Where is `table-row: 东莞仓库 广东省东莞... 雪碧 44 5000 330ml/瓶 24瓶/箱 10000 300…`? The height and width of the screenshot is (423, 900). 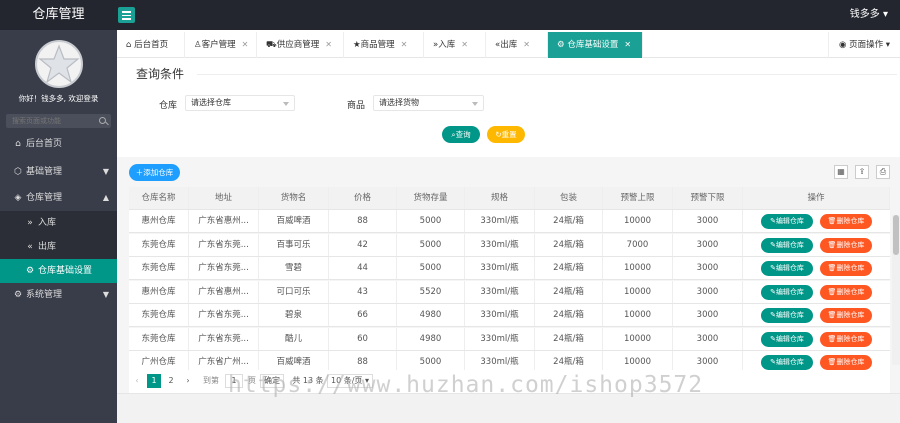
table-row: 东莞仓库 广东省东莞... 雪碧 44 5000 330ml/瓶 24瓶/箱 10000 300… is located at coordinates (509, 268).